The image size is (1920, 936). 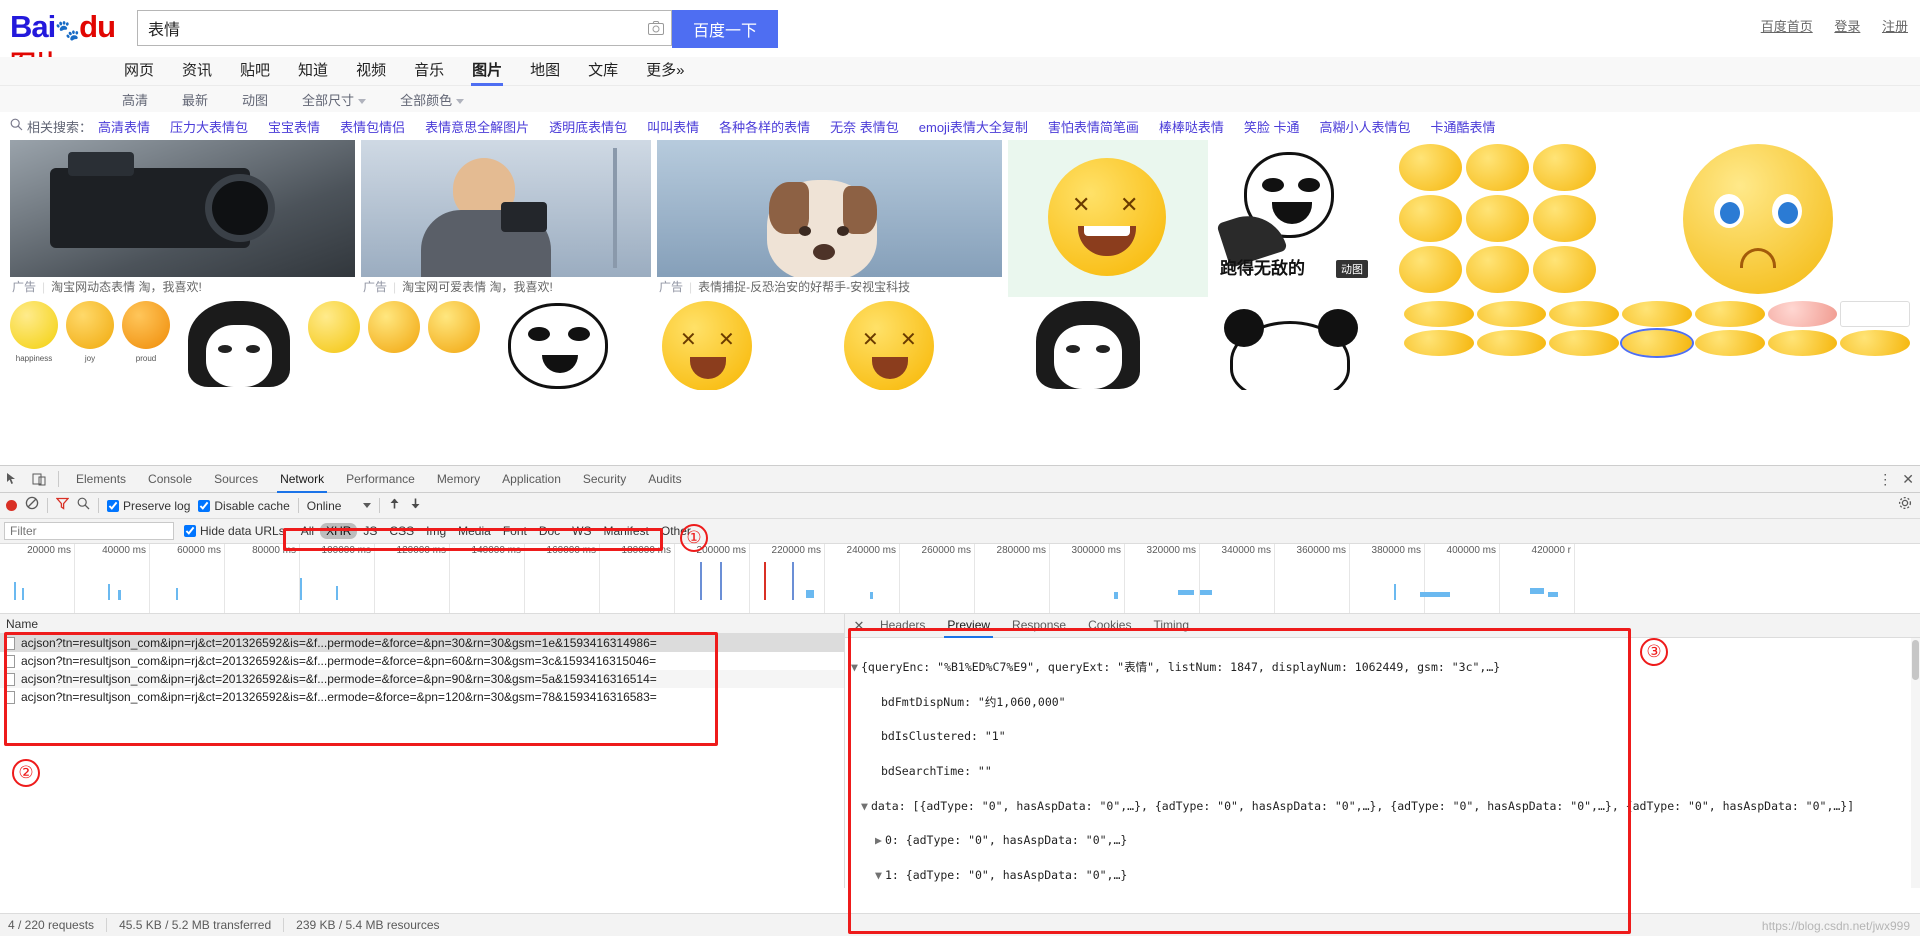 What do you see at coordinates (1301, 218) in the screenshot?
I see `result-card-4-meme: 跑得无敌的 动图` at bounding box center [1301, 218].